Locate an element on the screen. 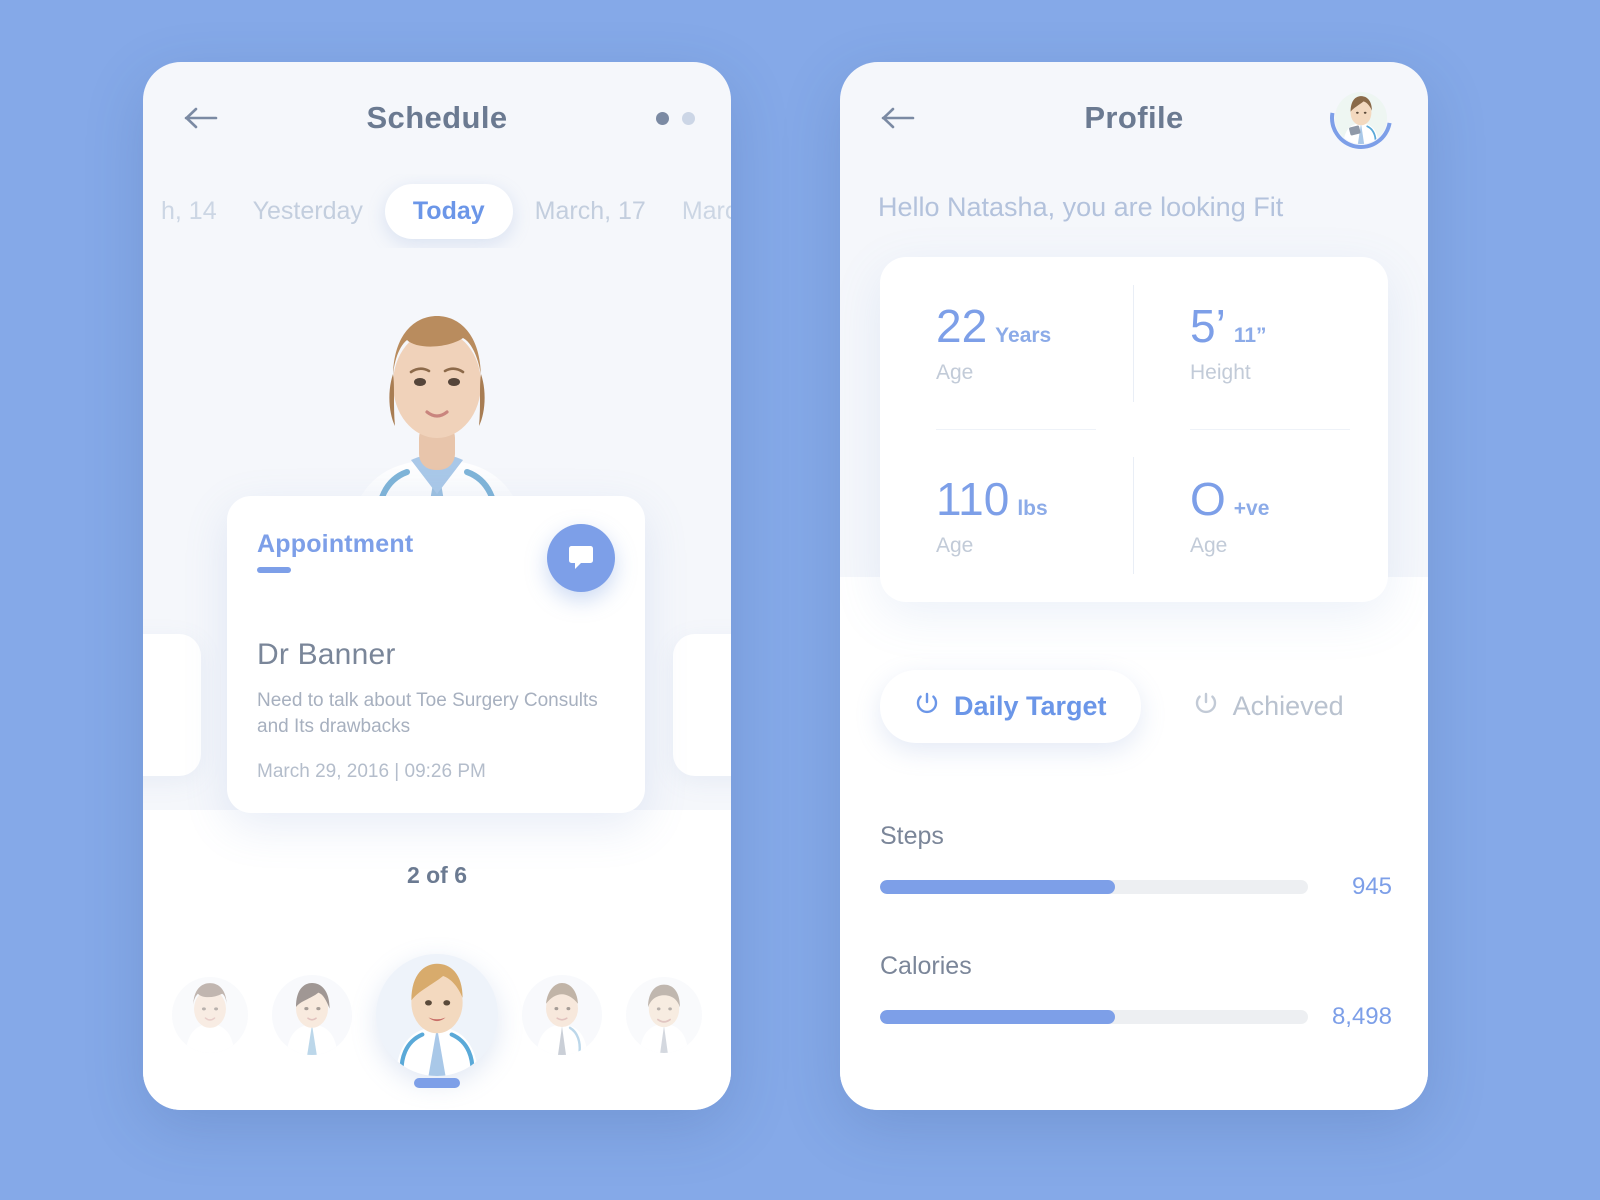 The width and height of the screenshot is (1600, 1200). home-indicator is located at coordinates (437, 1083).